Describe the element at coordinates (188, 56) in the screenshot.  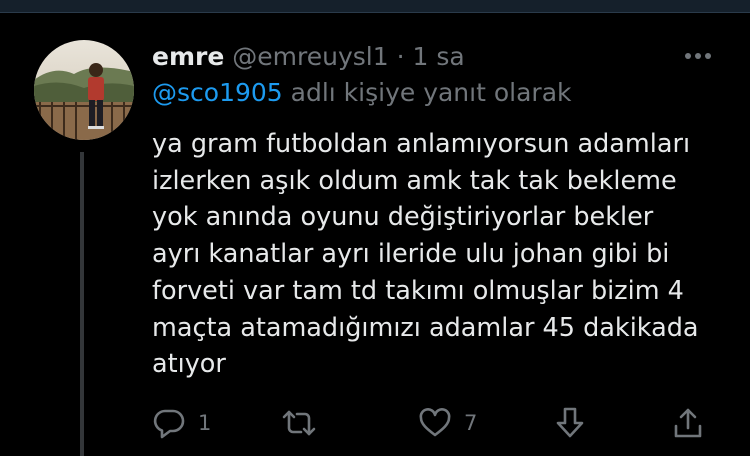
I see `author-name: emre` at that location.